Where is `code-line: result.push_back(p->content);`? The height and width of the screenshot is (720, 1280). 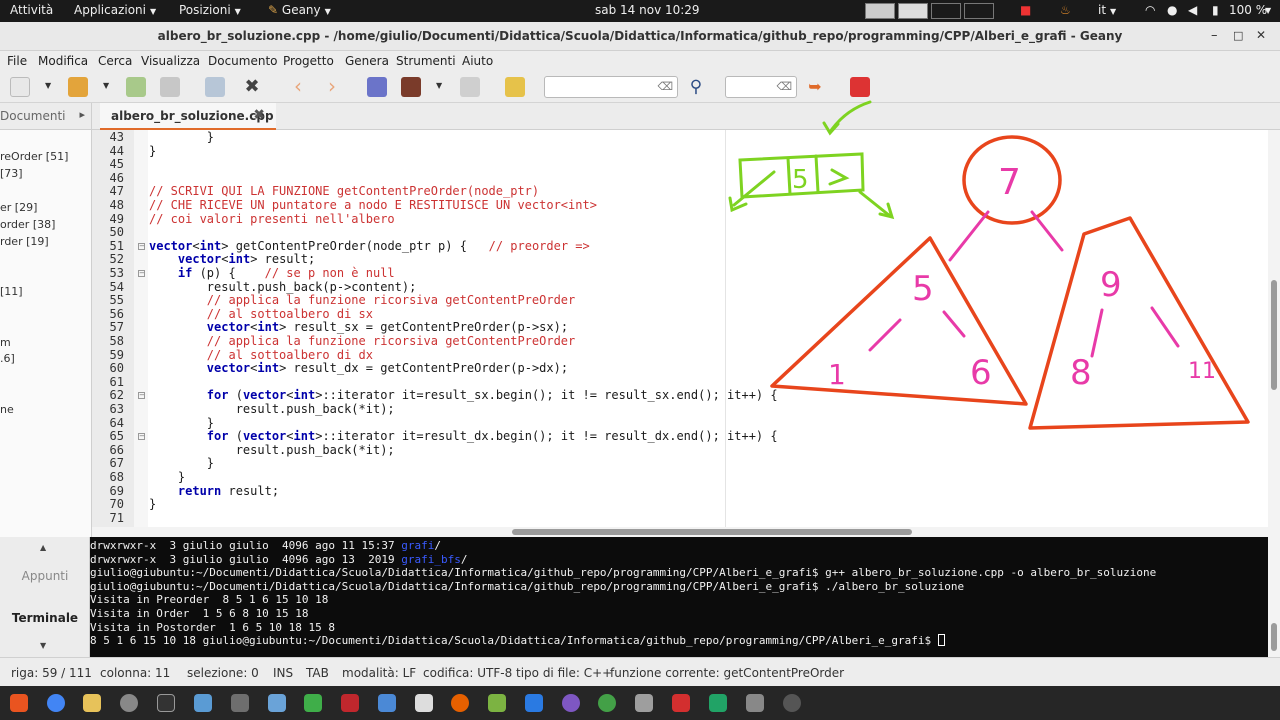 code-line: result.push_back(p->content); is located at coordinates (283, 287).